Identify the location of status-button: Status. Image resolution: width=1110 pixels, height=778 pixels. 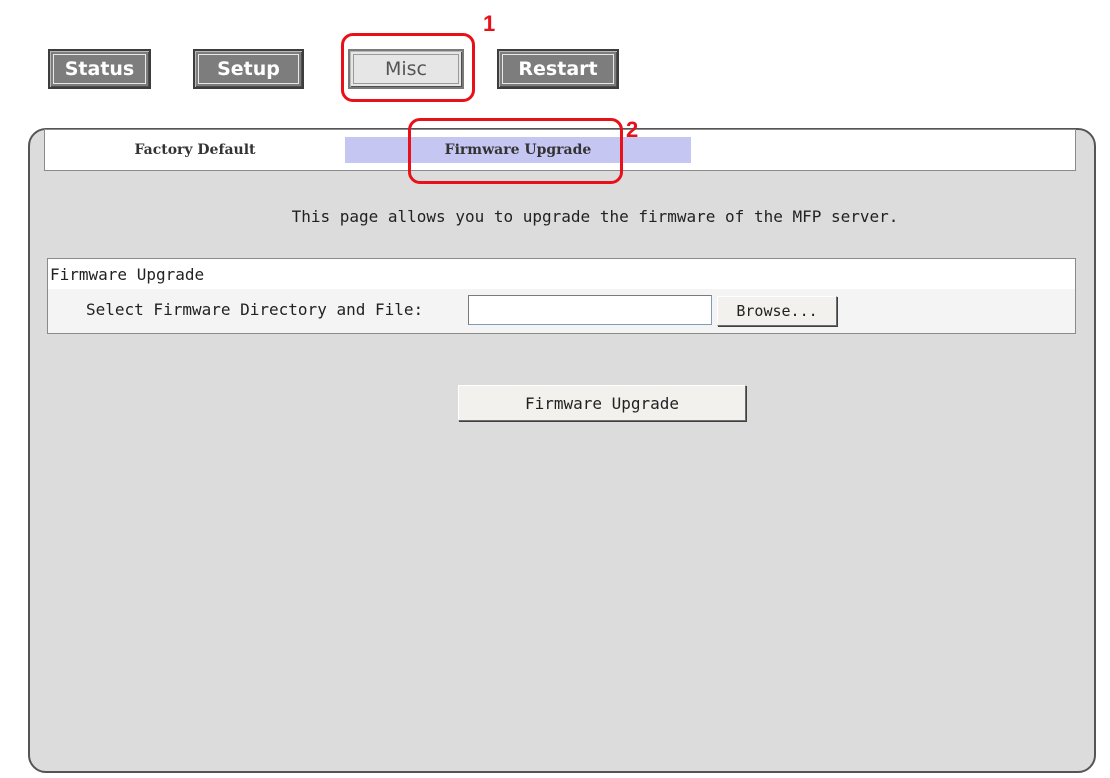
(99, 69).